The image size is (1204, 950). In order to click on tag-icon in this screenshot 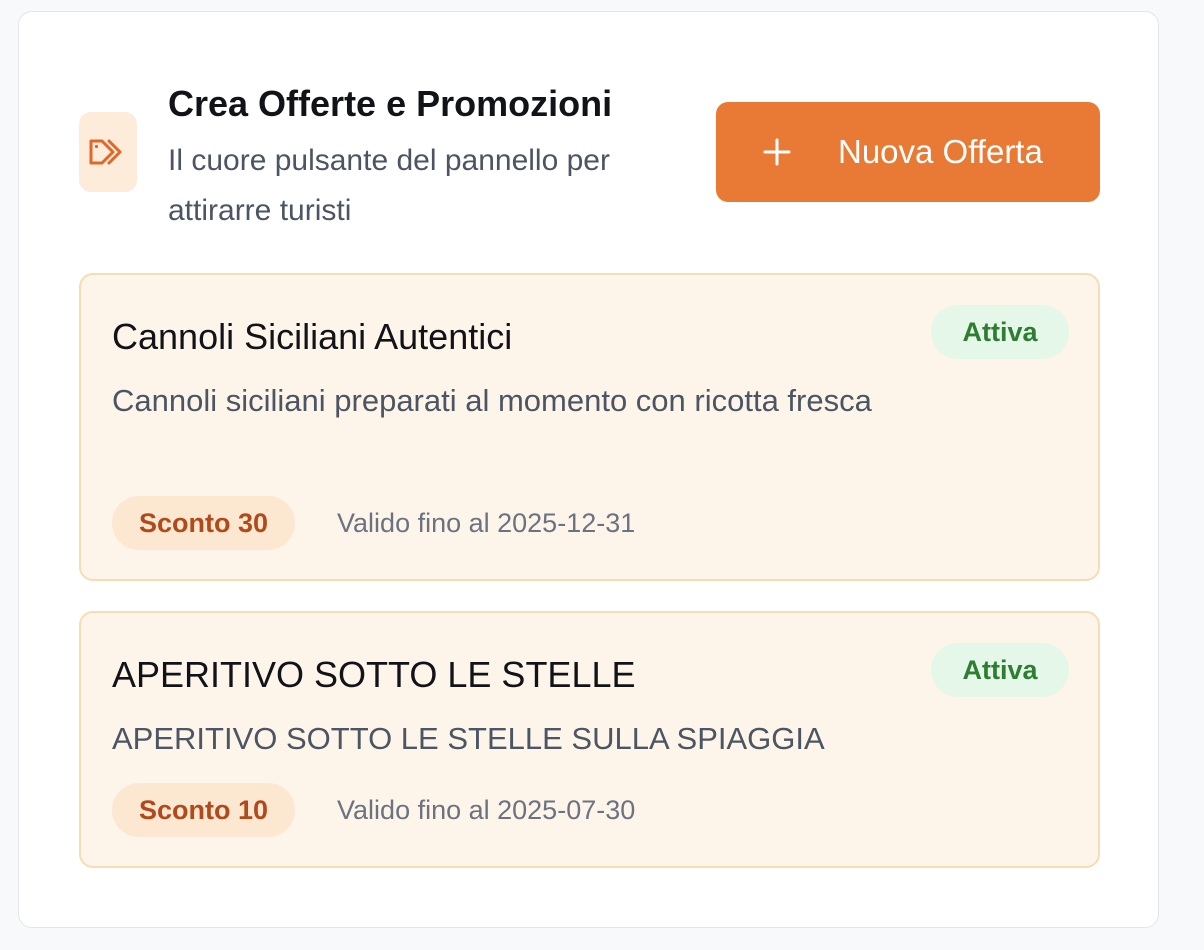, I will do `click(108, 152)`.